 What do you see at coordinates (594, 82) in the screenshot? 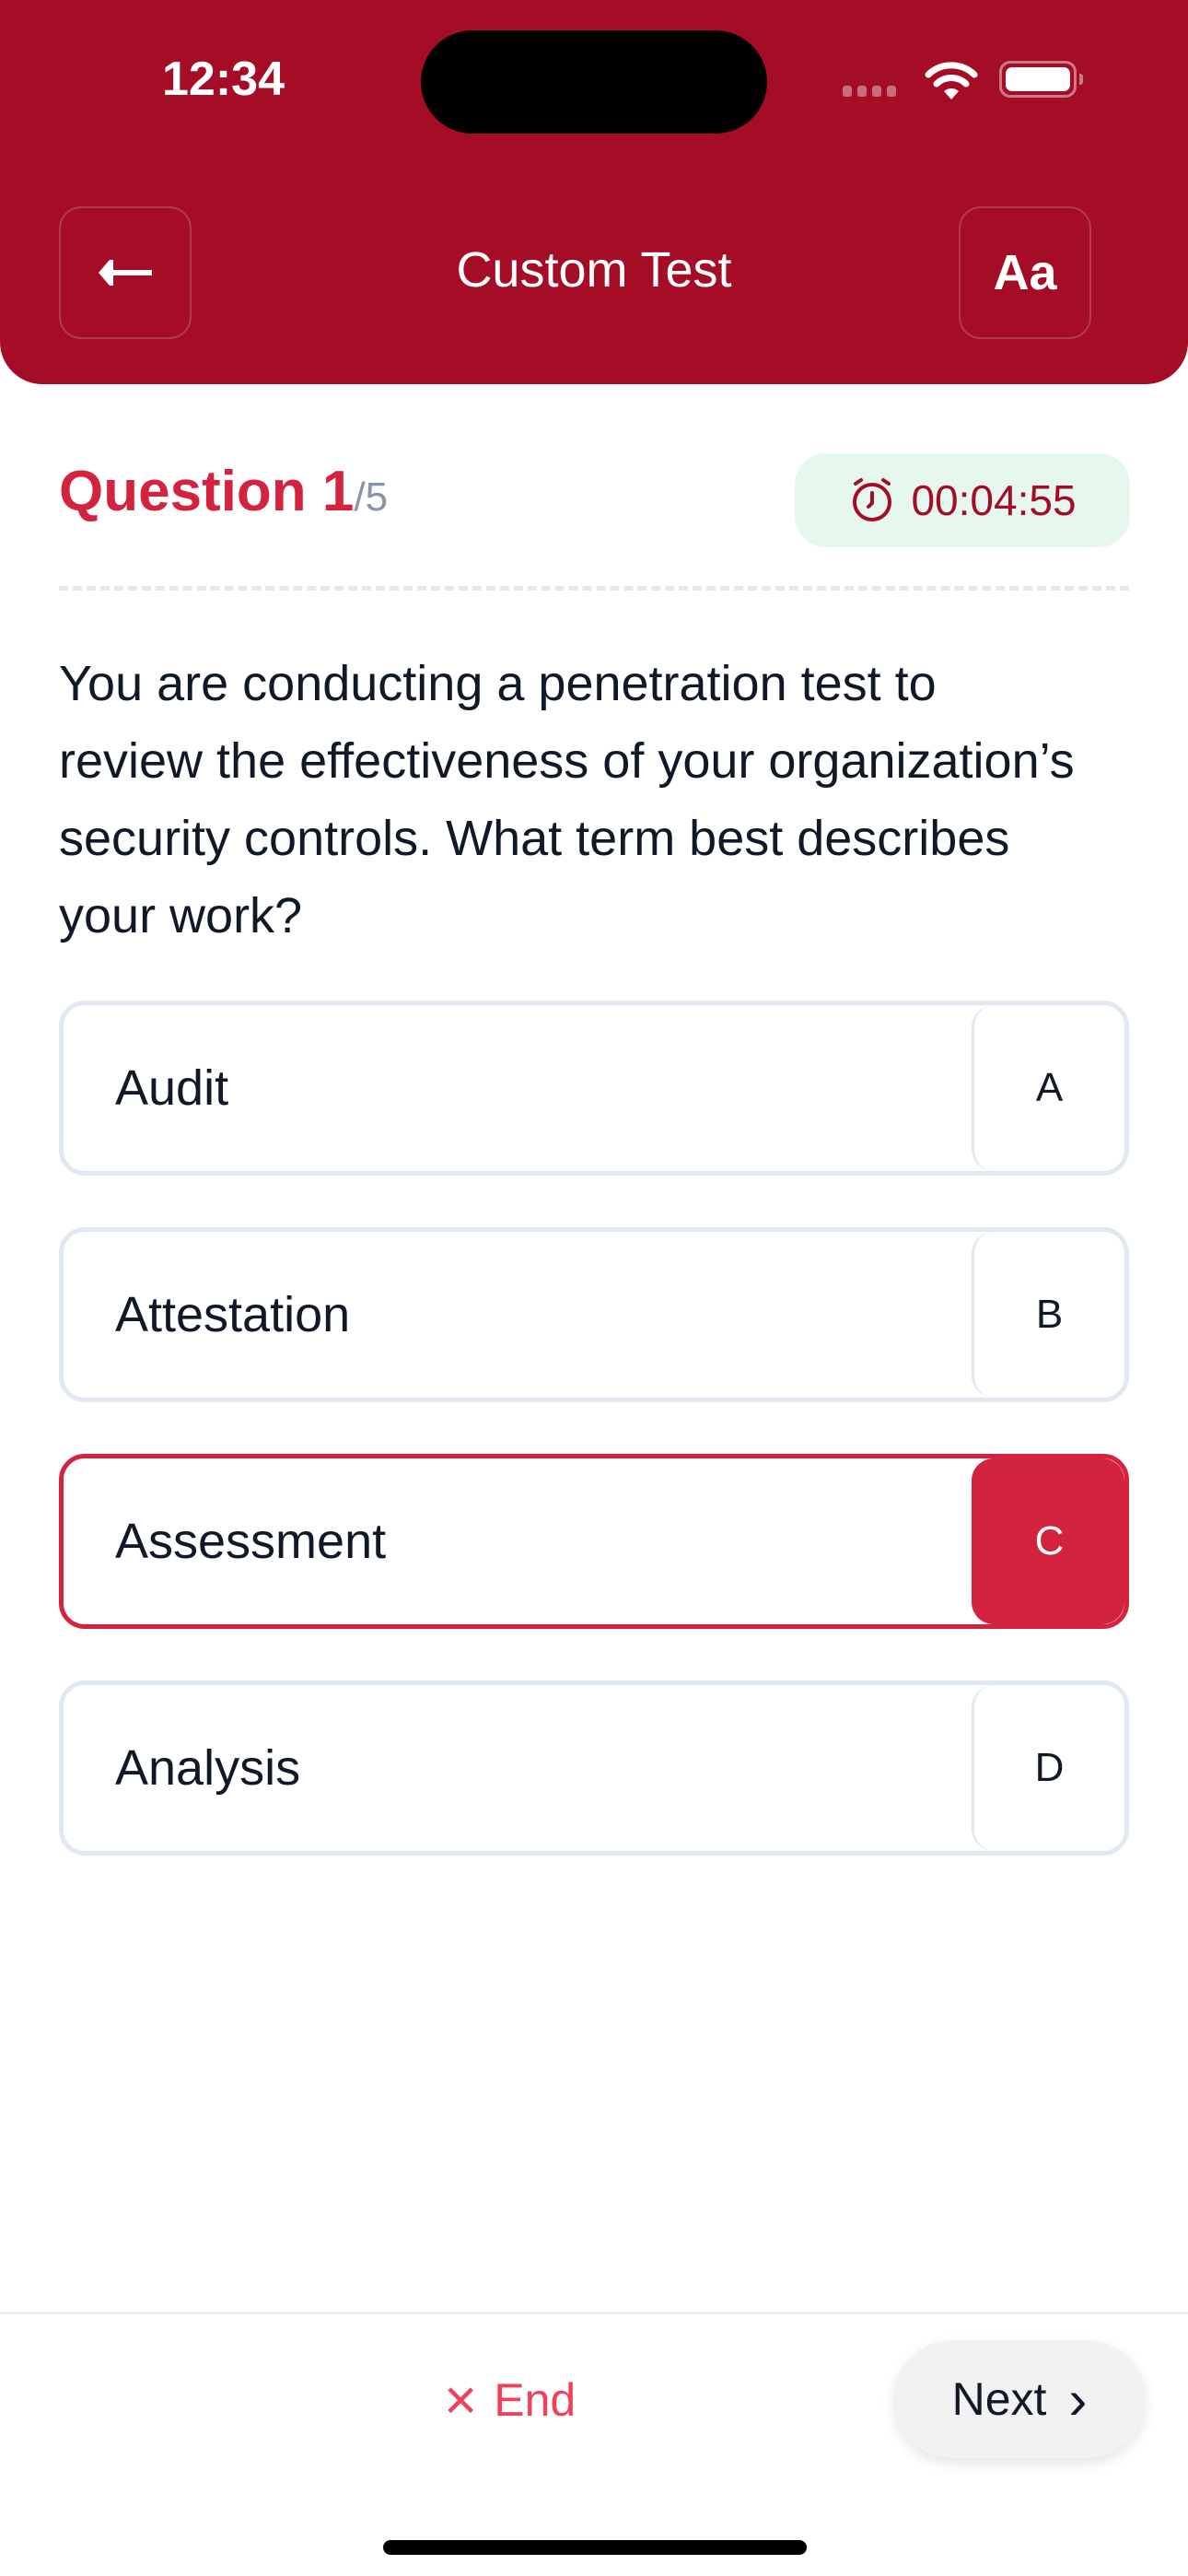
I see `dynamic-island` at bounding box center [594, 82].